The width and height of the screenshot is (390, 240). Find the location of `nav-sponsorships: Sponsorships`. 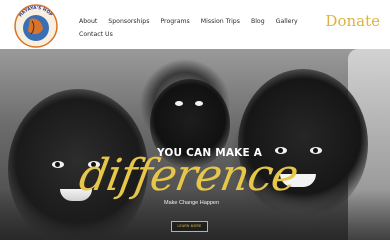

nav-sponsorships: Sponsorships is located at coordinates (128, 21).